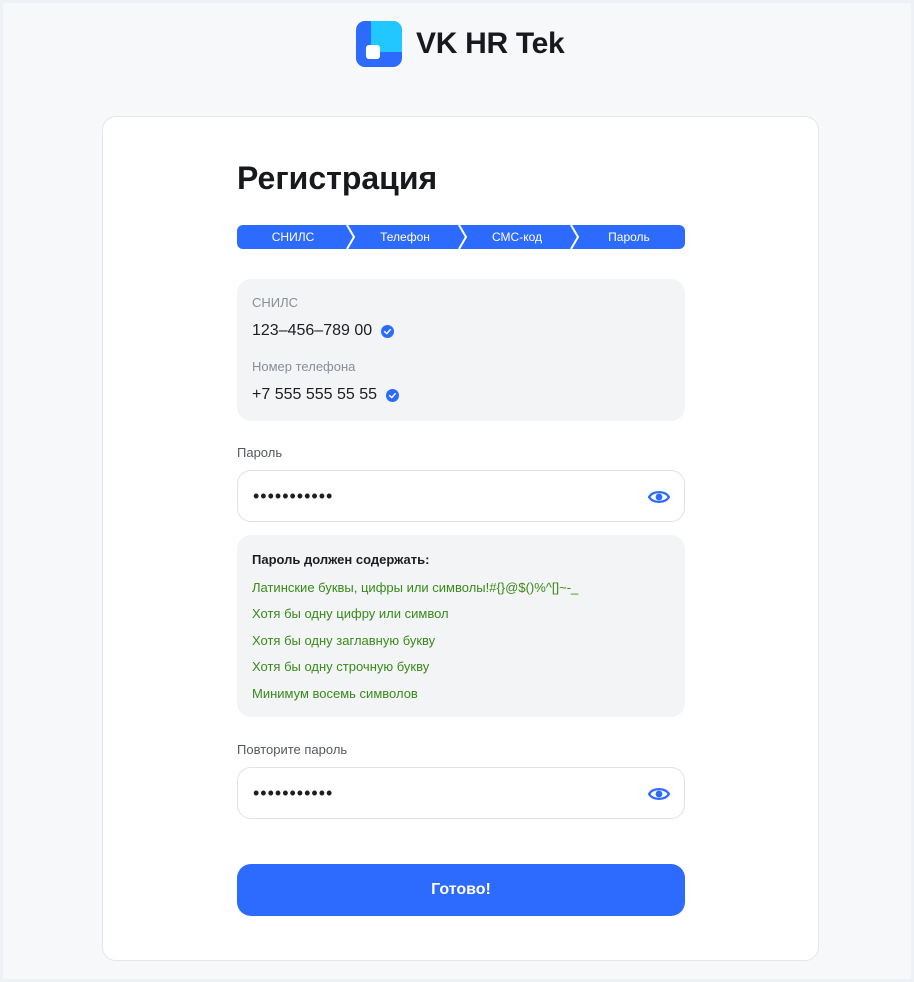 The width and height of the screenshot is (914, 982). I want to click on step-label: Пароль, so click(629, 237).